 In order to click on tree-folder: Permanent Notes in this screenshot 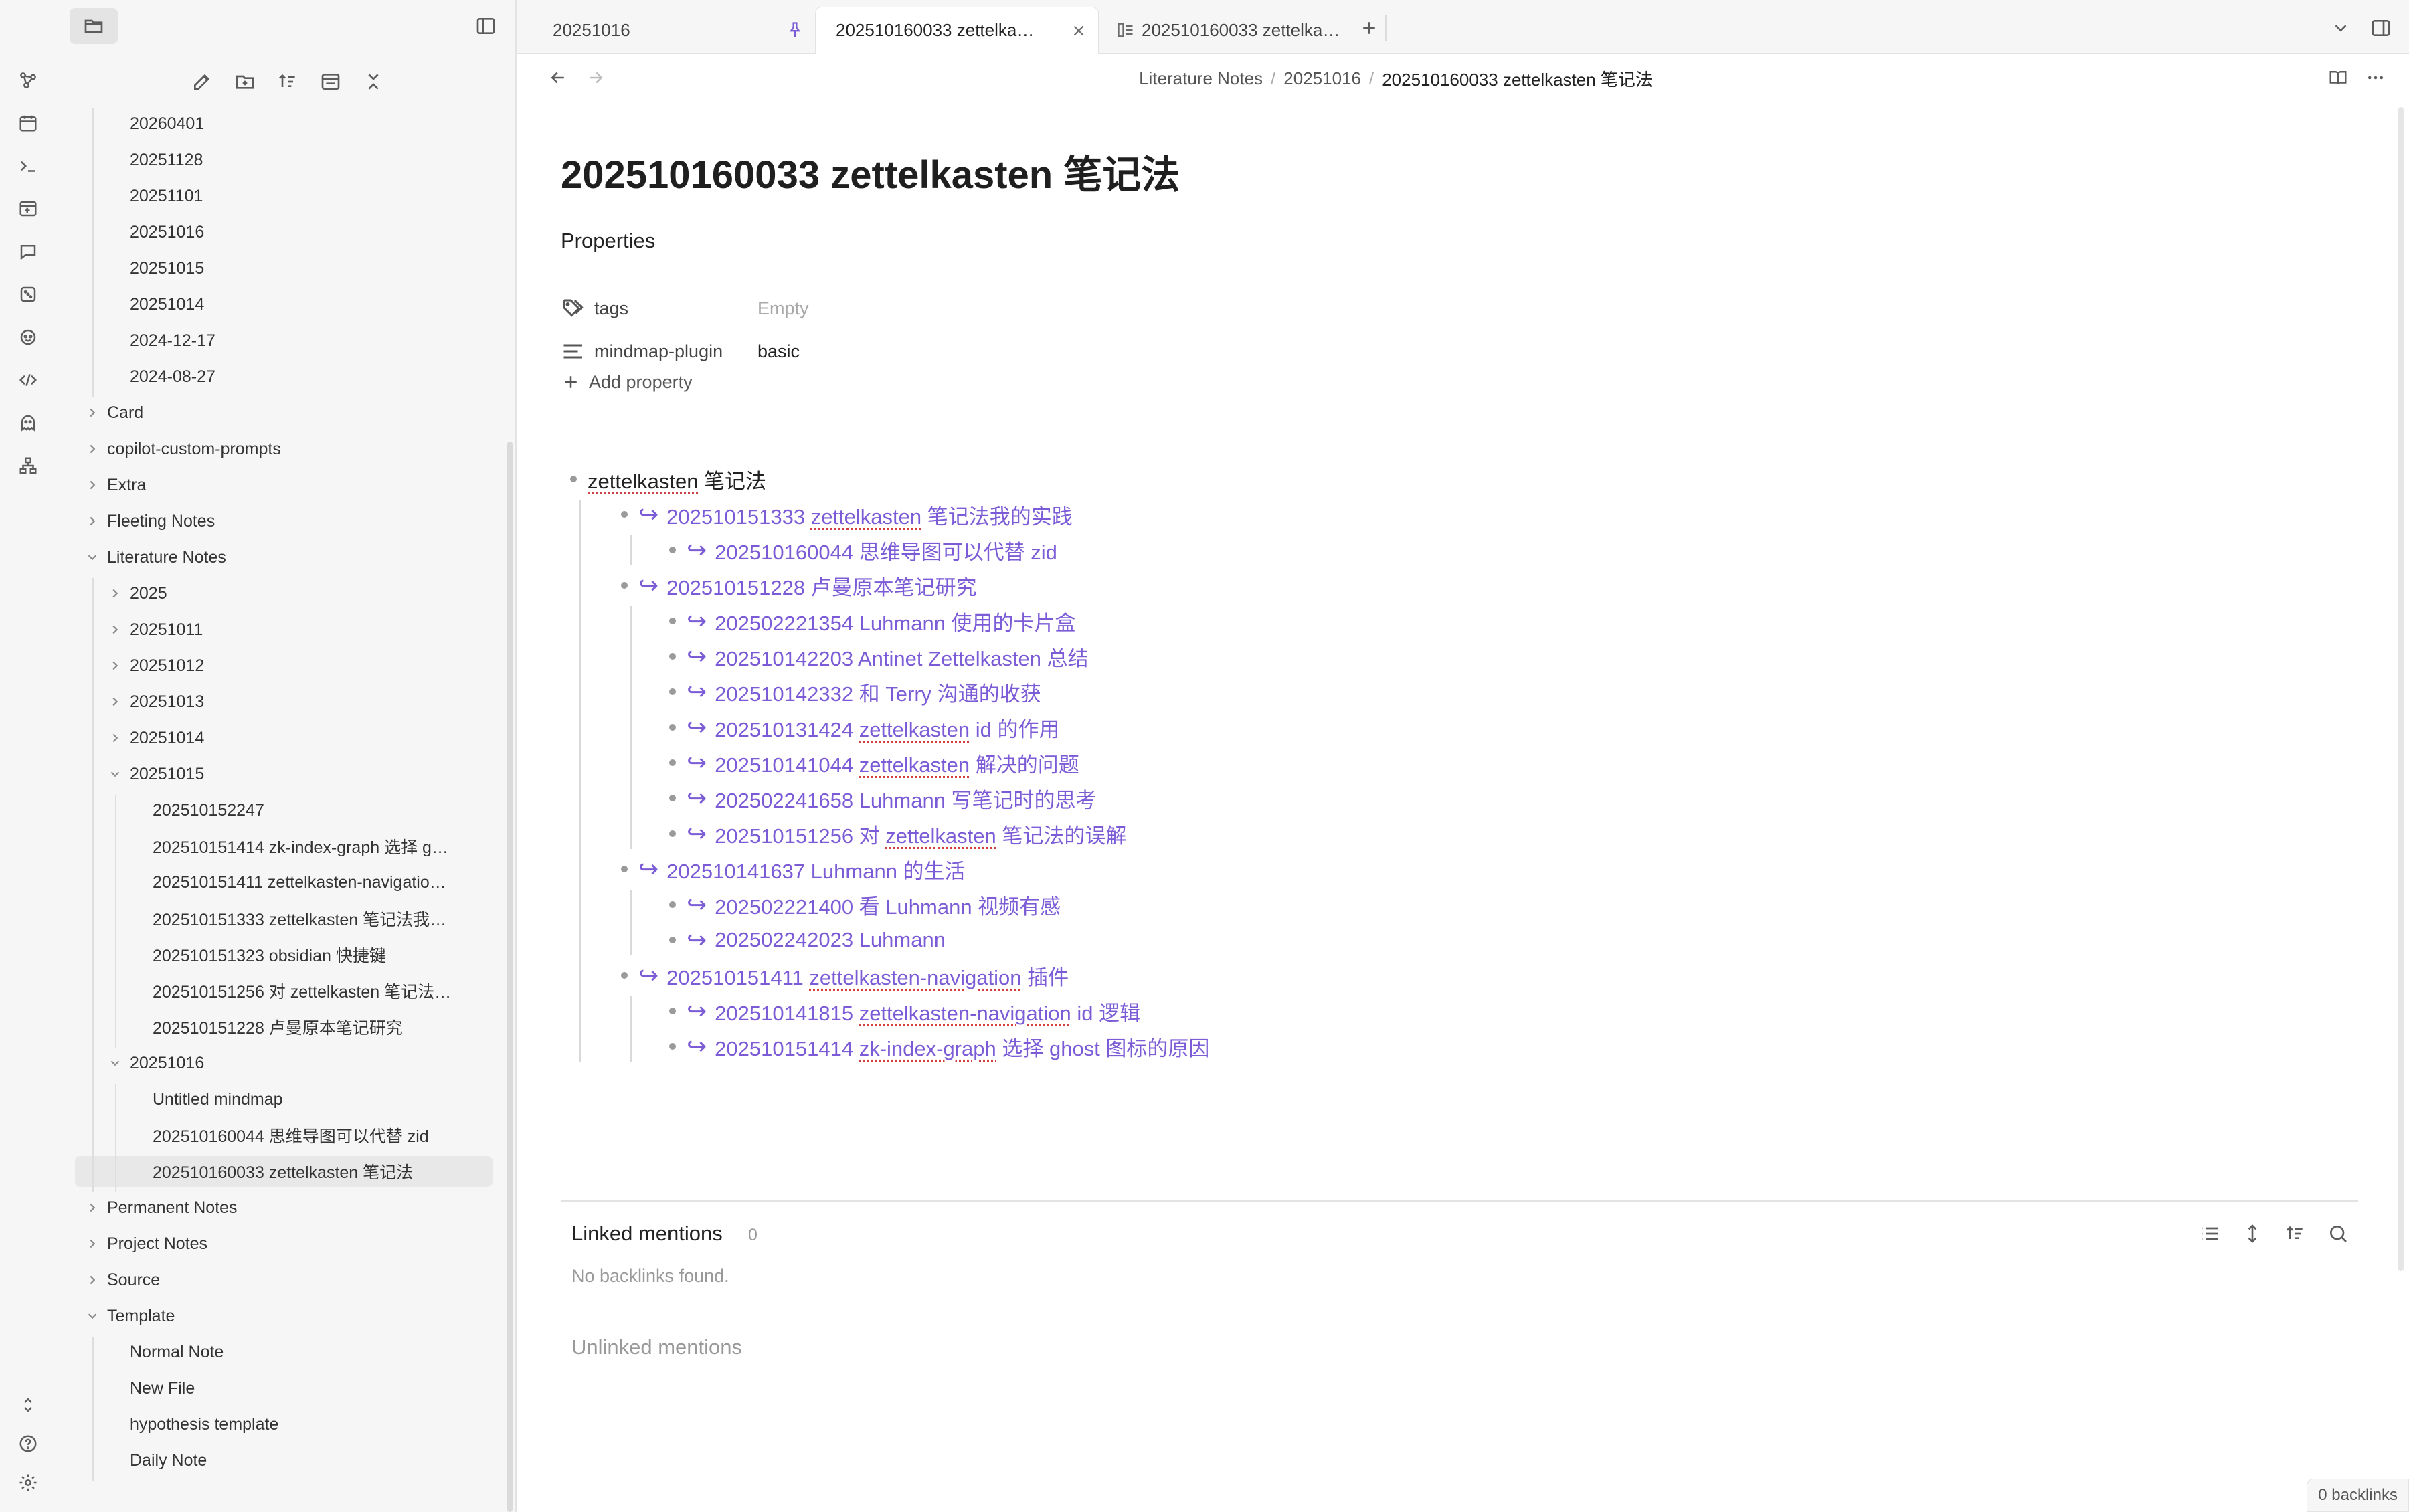, I will do `click(273, 1207)`.